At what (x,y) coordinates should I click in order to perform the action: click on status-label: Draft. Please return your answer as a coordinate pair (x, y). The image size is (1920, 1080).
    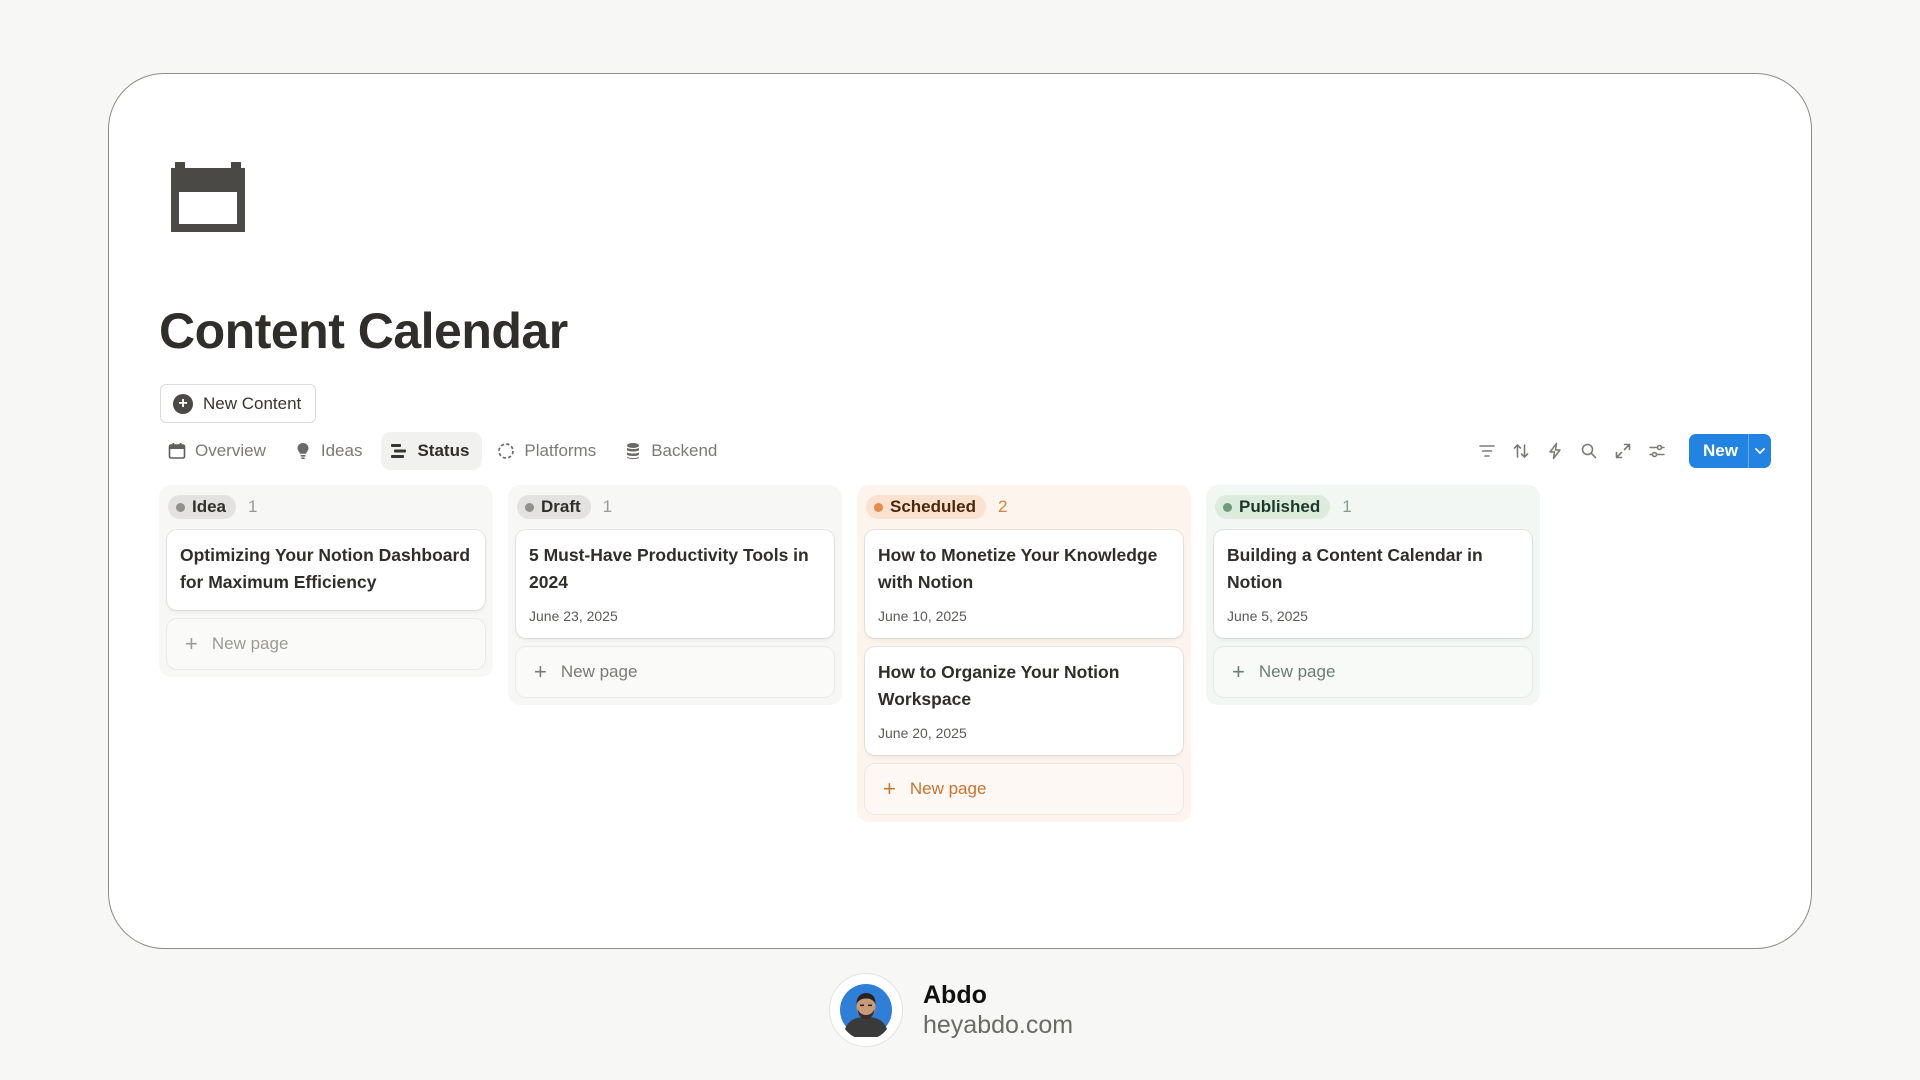
    Looking at the image, I should click on (561, 506).